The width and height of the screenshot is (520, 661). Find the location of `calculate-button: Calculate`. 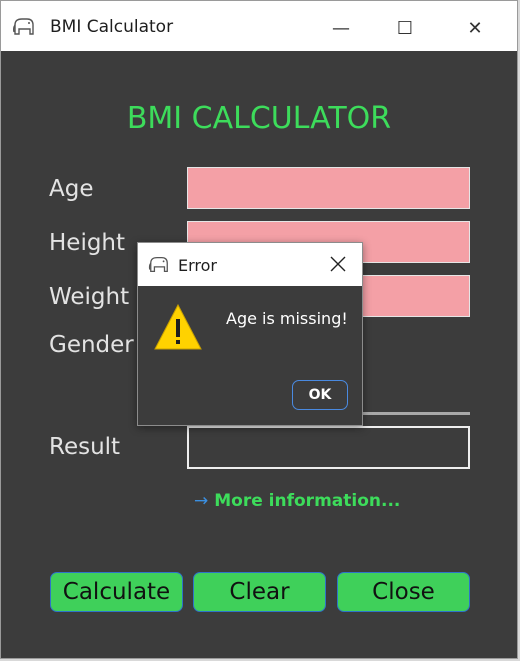

calculate-button: Calculate is located at coordinates (116, 592).